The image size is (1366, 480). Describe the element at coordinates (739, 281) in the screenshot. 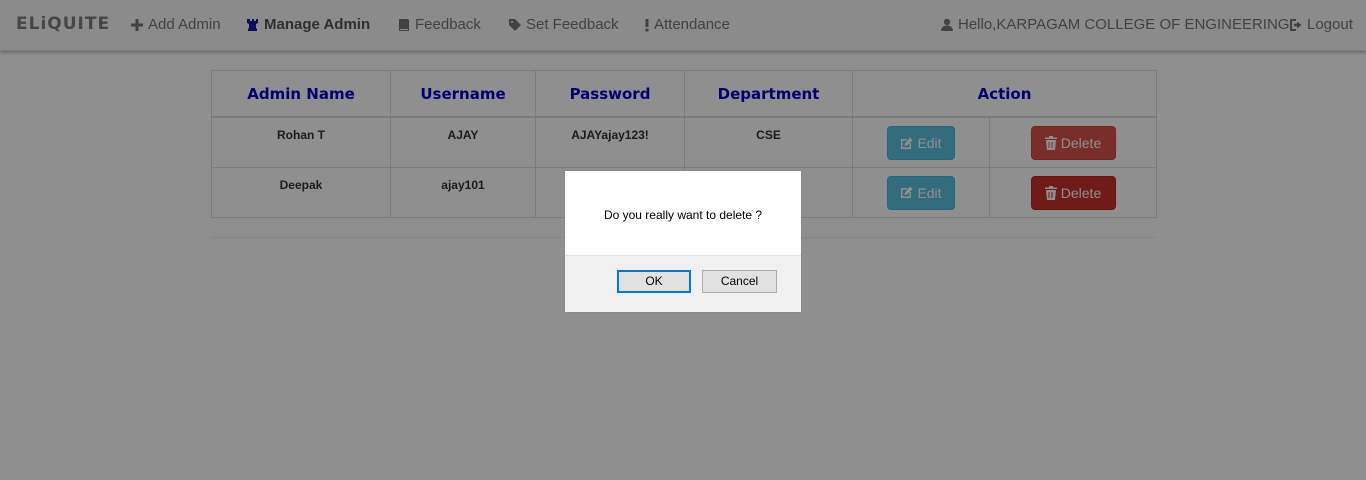

I see `cancel-button: Cancel` at that location.